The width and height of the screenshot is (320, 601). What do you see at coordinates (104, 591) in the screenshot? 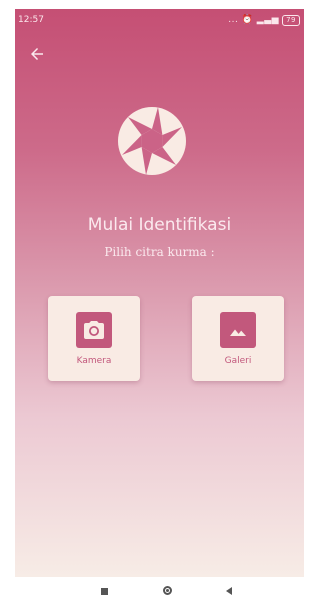
I see `recents-square-icon` at bounding box center [104, 591].